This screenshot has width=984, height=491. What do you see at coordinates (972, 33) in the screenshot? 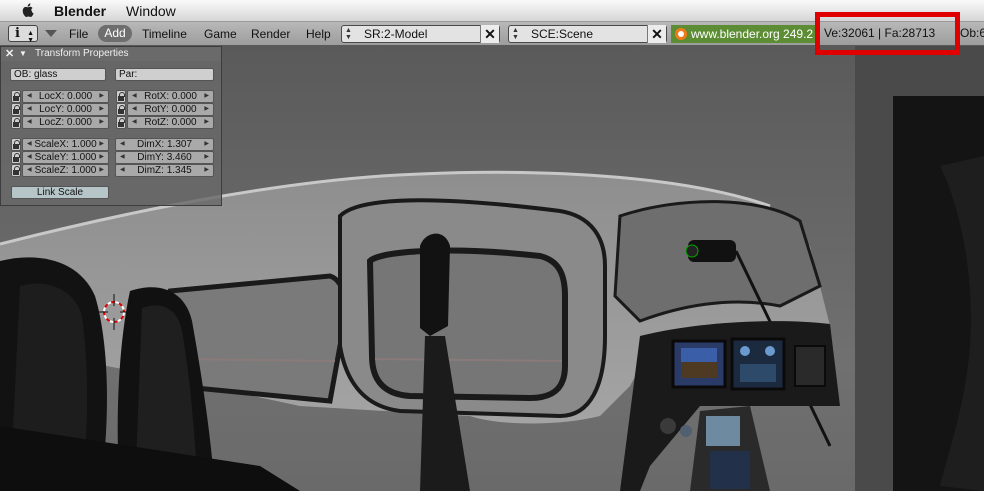
I see `object-stats-truncated: Ob:6` at bounding box center [972, 33].